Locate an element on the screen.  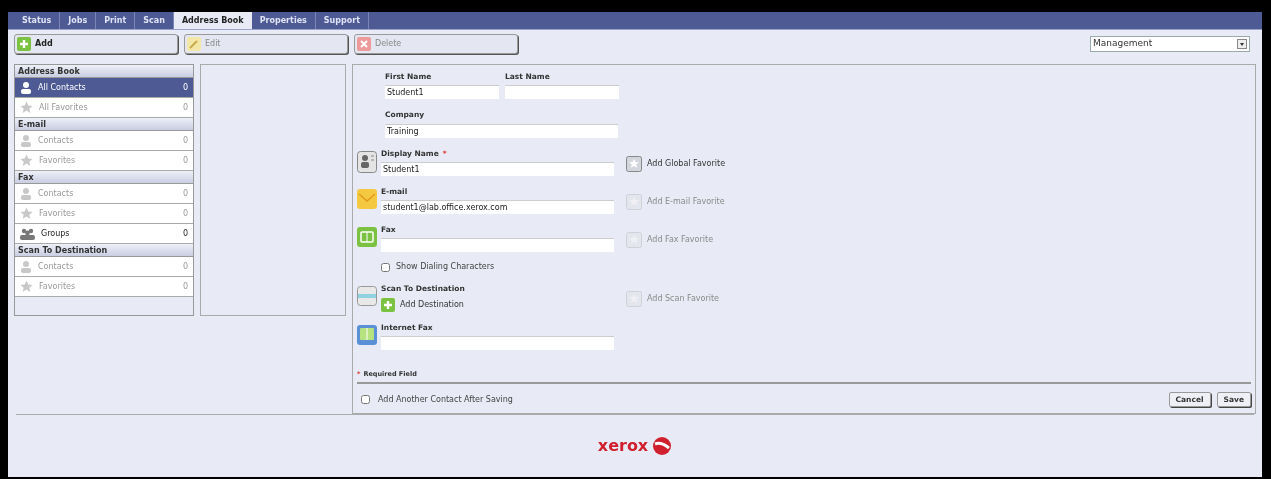
contact-card-icon is located at coordinates (367, 161).